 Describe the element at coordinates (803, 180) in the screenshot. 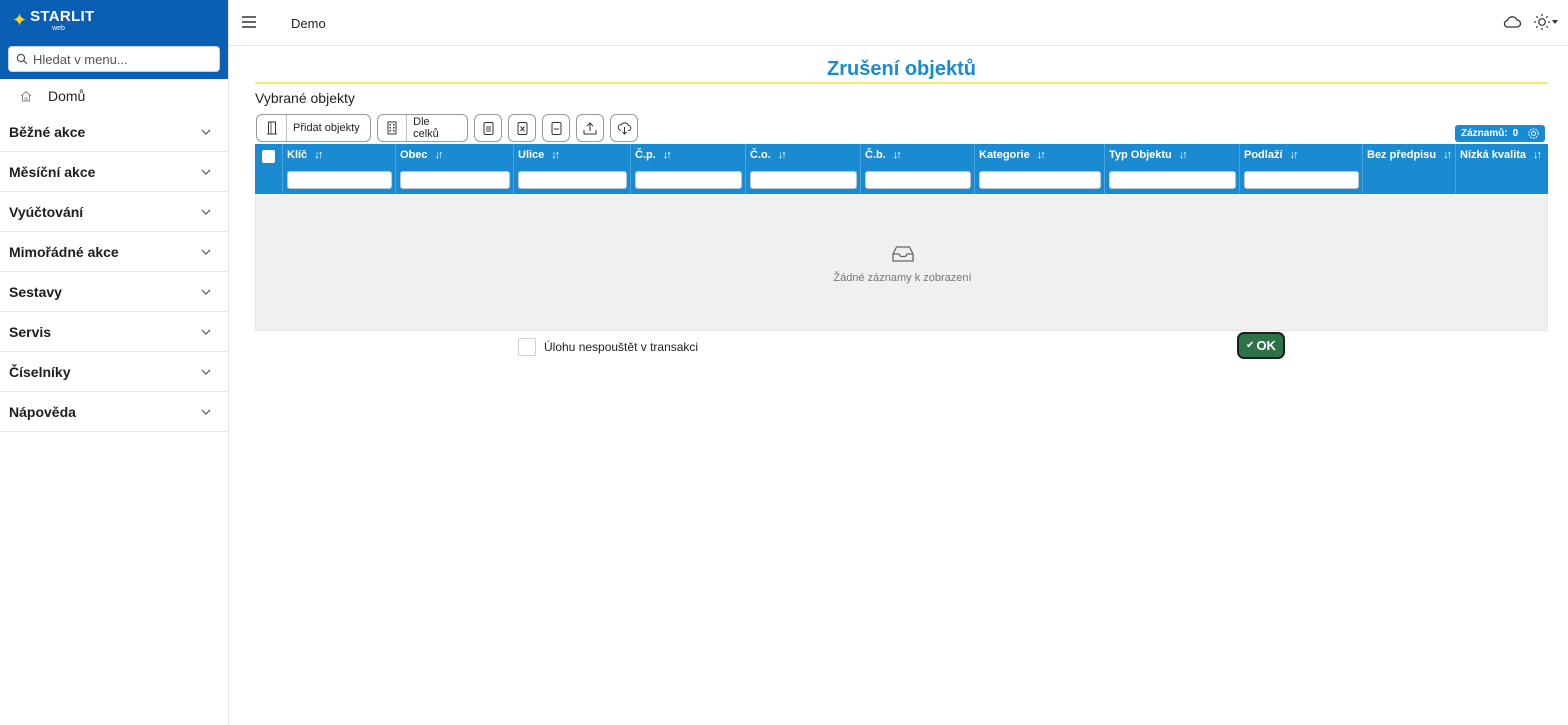

I see `filter-input-co` at that location.